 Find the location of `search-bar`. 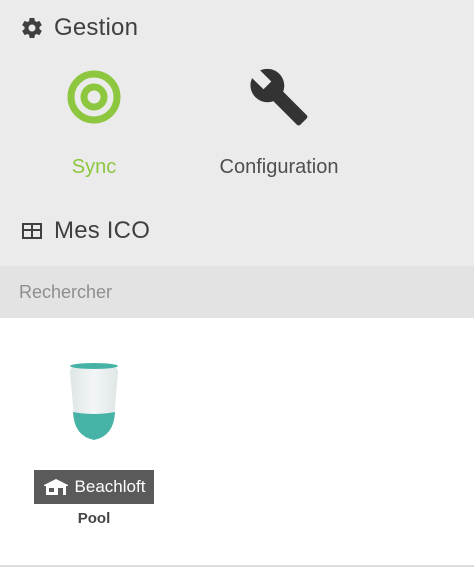

search-bar is located at coordinates (237, 292).